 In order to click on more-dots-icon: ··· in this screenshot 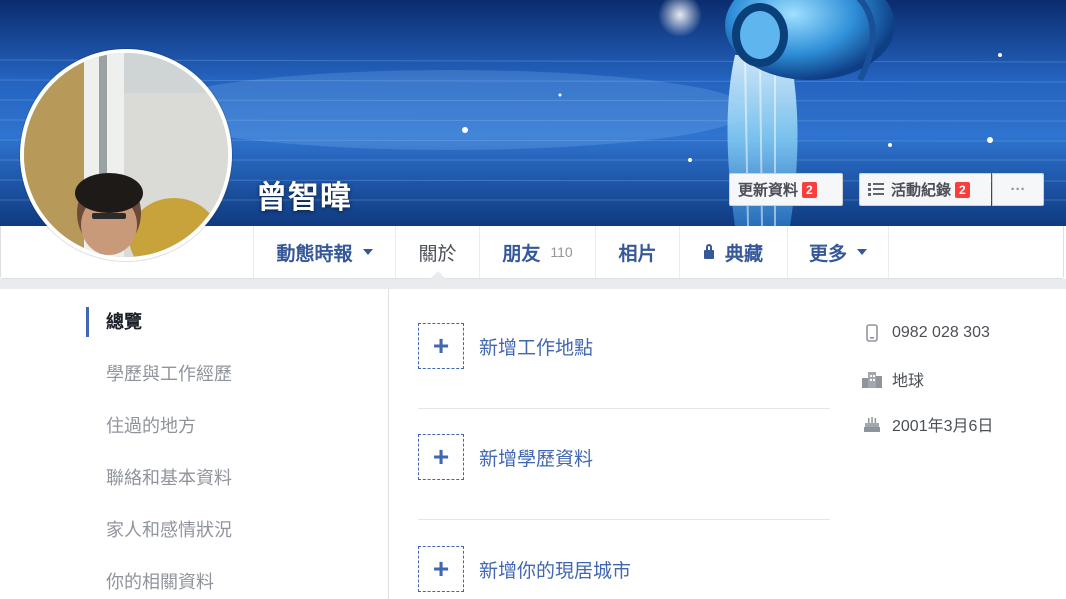, I will do `click(1018, 189)`.